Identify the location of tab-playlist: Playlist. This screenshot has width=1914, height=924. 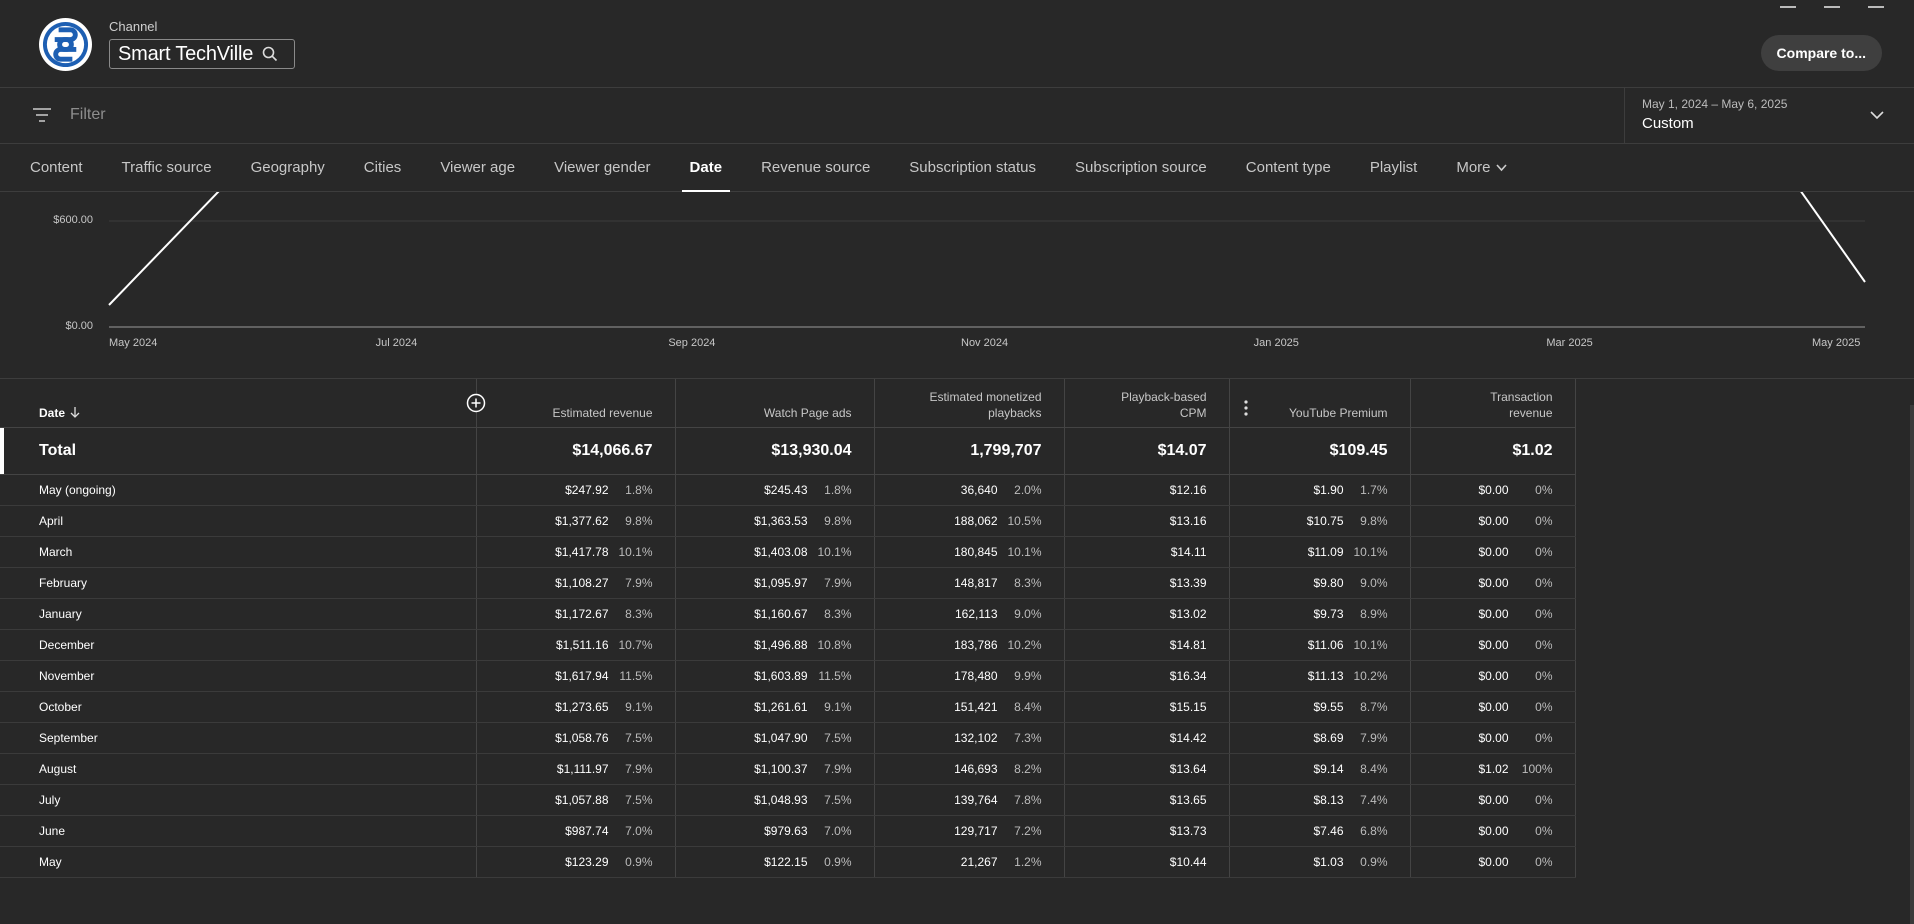
(1394, 168).